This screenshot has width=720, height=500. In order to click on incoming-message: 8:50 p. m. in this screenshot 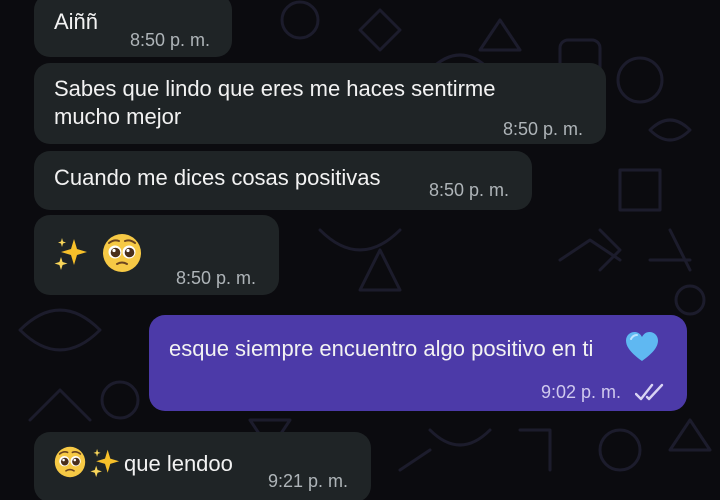, I will do `click(156, 255)`.